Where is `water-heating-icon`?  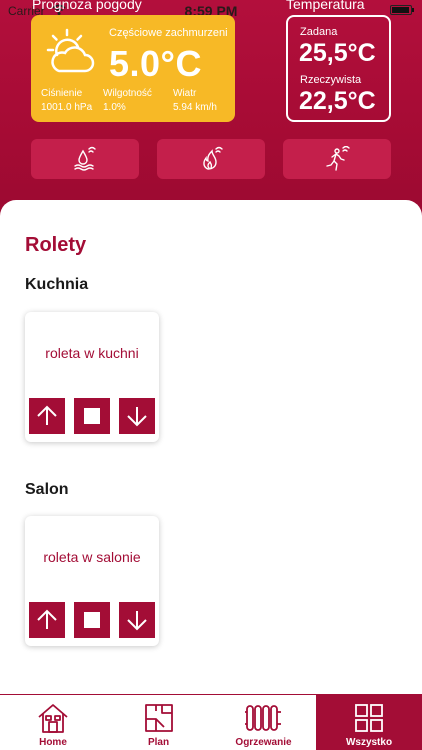
water-heating-icon is located at coordinates (85, 158).